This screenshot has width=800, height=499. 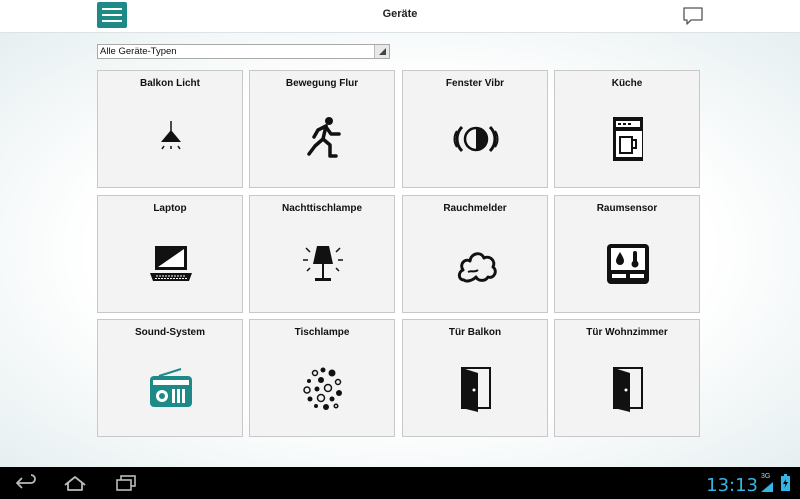 I want to click on device-label: Tür Wohnzimmer, so click(x=627, y=332).